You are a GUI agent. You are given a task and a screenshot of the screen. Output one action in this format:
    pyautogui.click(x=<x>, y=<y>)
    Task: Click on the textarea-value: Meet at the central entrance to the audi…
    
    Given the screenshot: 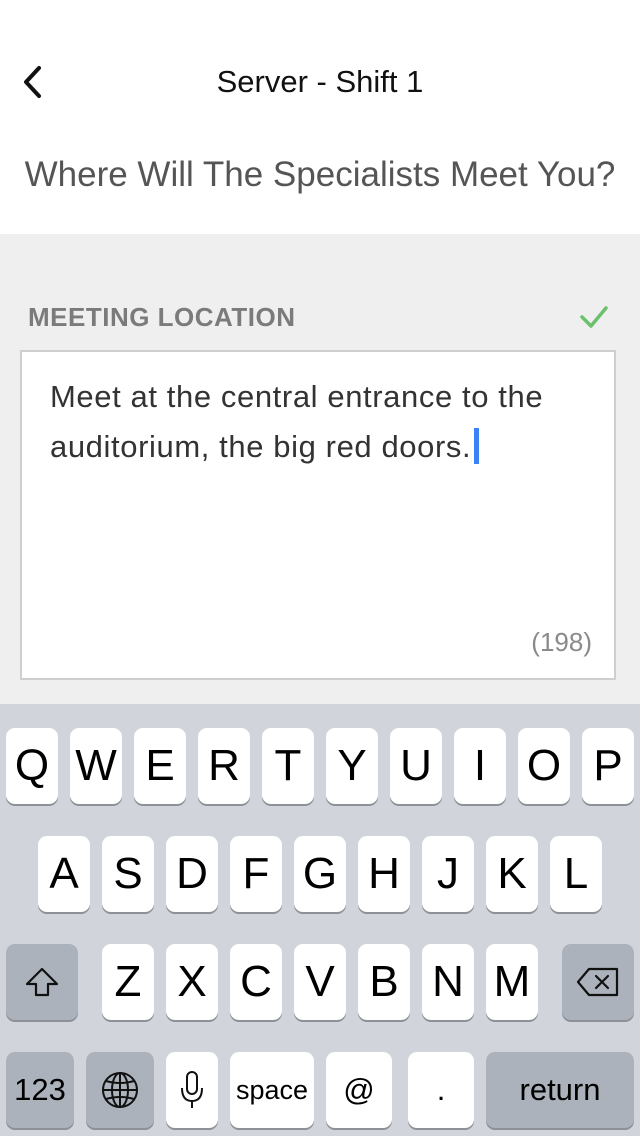 What is the action you would take?
    pyautogui.click(x=297, y=421)
    